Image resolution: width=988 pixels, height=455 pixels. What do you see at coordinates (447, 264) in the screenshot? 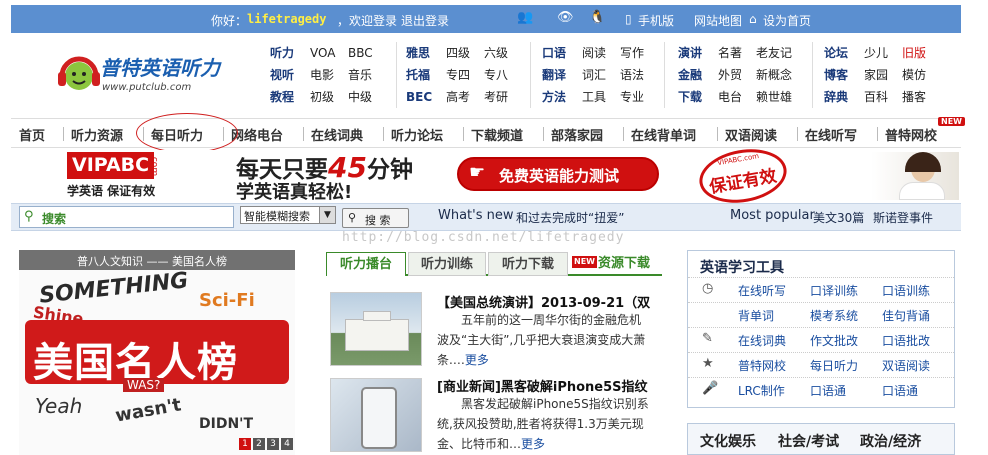
I see `tab-listening-training: 听力训练` at bounding box center [447, 264].